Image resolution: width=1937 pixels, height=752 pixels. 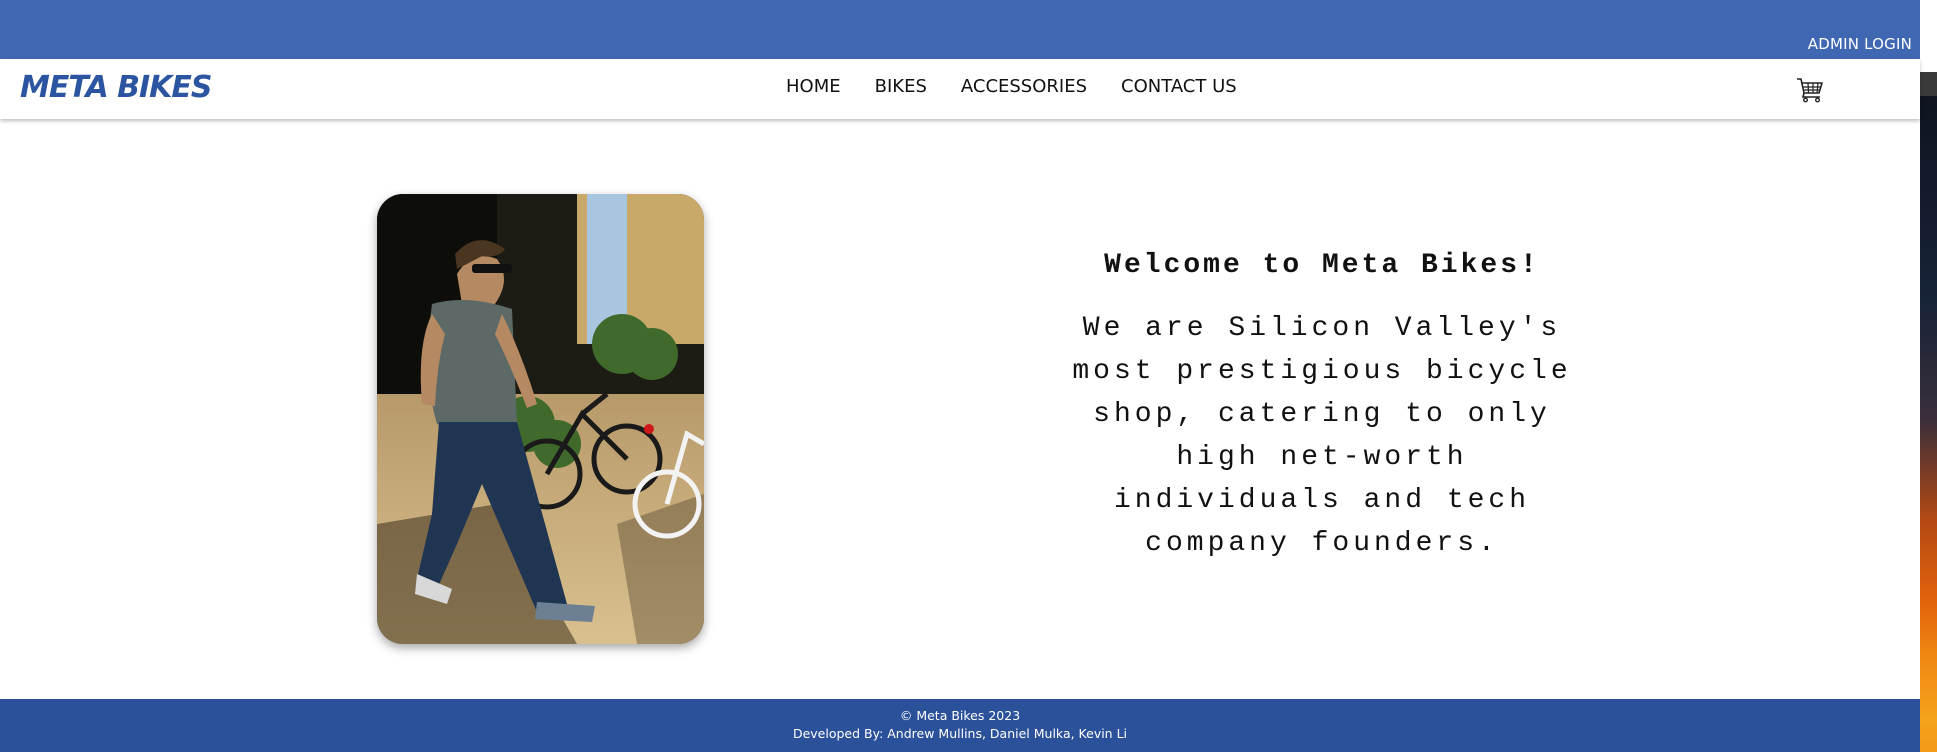 I want to click on site-logo: META BIKES, so click(x=116, y=87).